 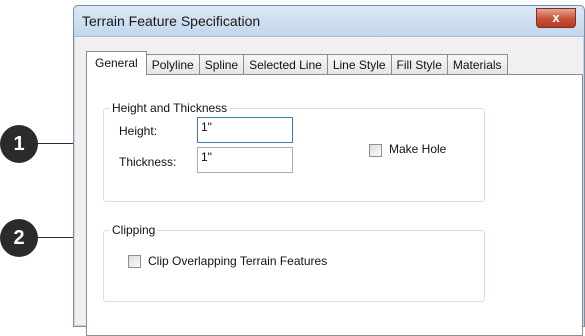 What do you see at coordinates (19, 144) in the screenshot?
I see `callout-1: 1` at bounding box center [19, 144].